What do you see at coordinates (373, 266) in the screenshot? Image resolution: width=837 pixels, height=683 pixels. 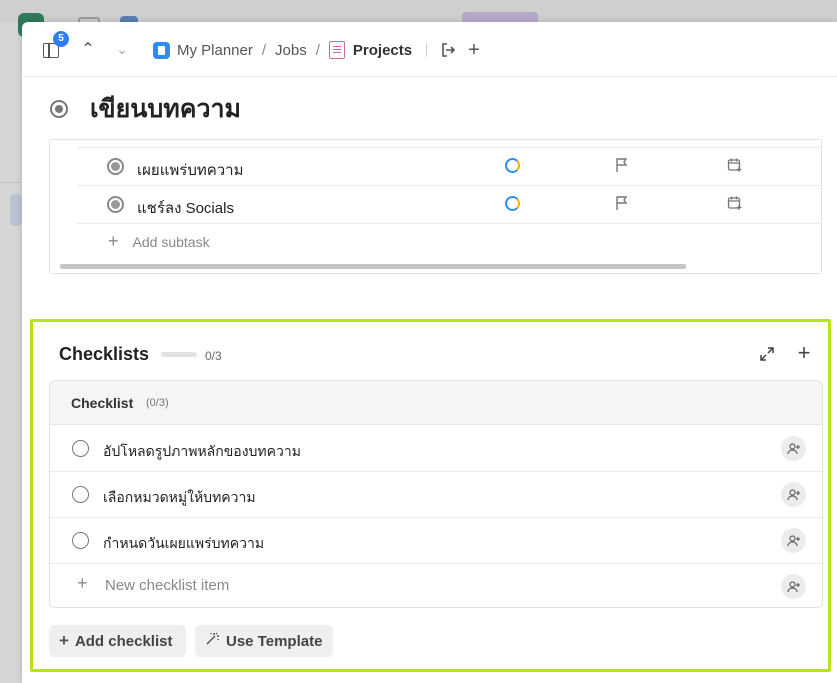 I see `horizontal-scrollbar` at bounding box center [373, 266].